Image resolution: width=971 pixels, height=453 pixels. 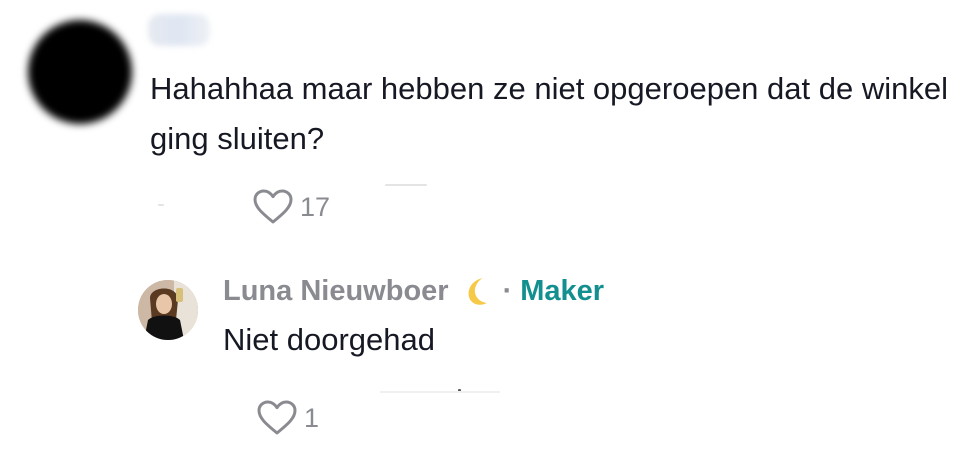 What do you see at coordinates (336, 291) in the screenshot?
I see `reply-author-name: Luna Nieuwboer` at bounding box center [336, 291].